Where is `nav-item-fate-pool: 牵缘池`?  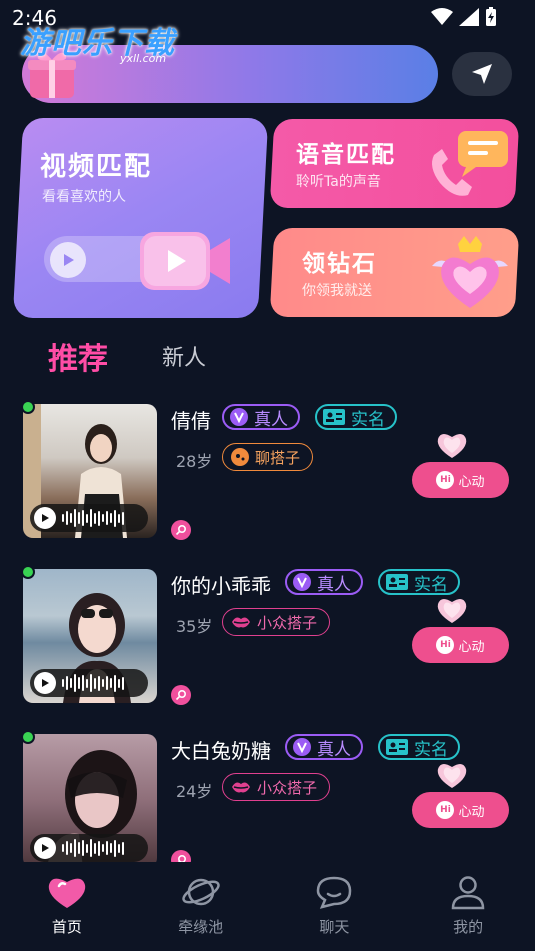
nav-item-fate-pool: 牵缘池 is located at coordinates (201, 906).